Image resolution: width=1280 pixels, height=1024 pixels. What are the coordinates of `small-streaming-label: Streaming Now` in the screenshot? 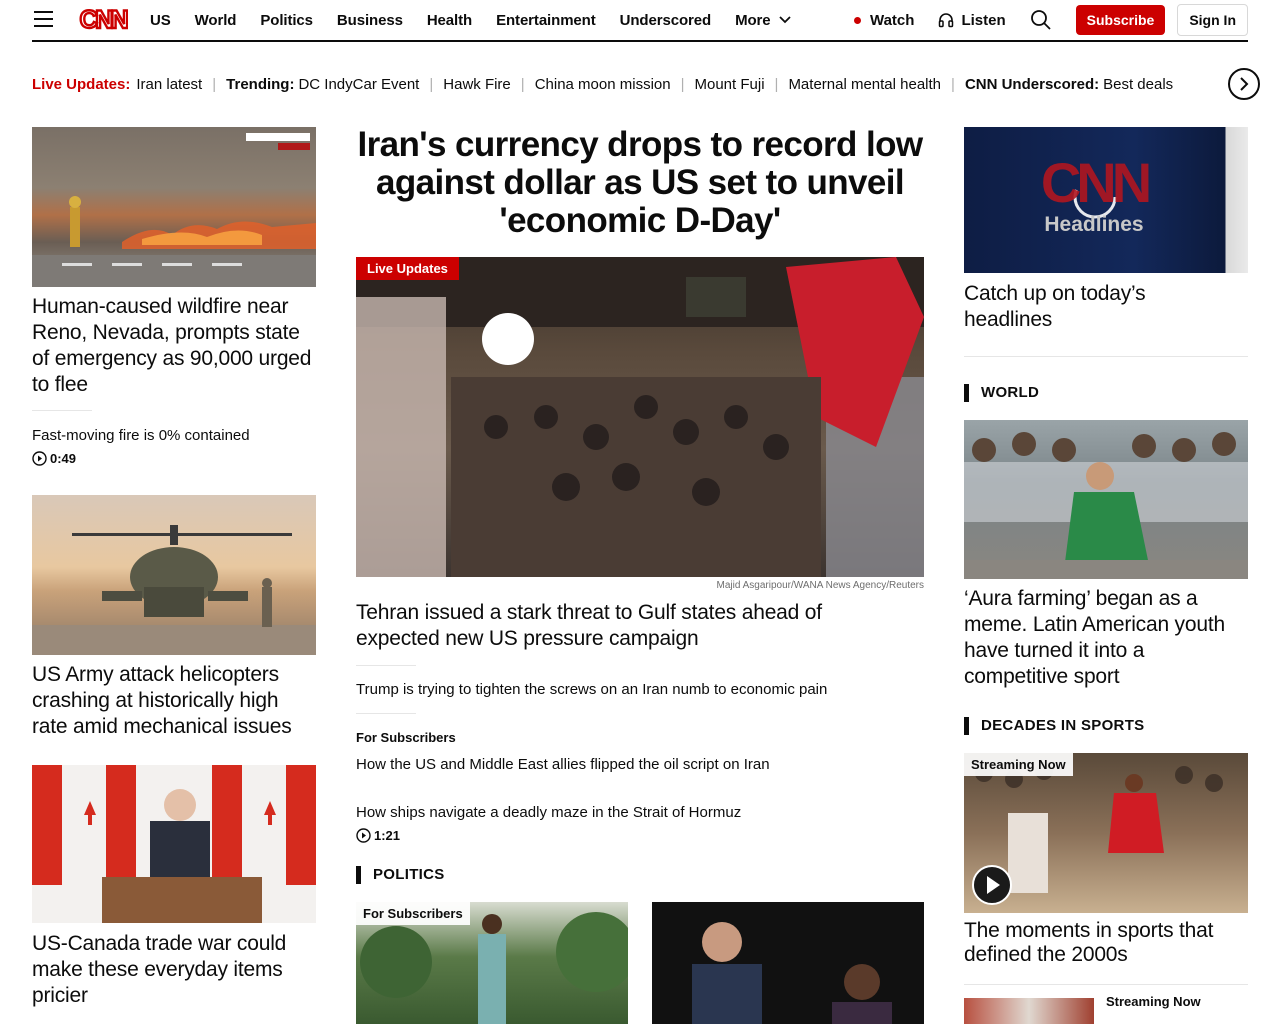 It's located at (1153, 1001).